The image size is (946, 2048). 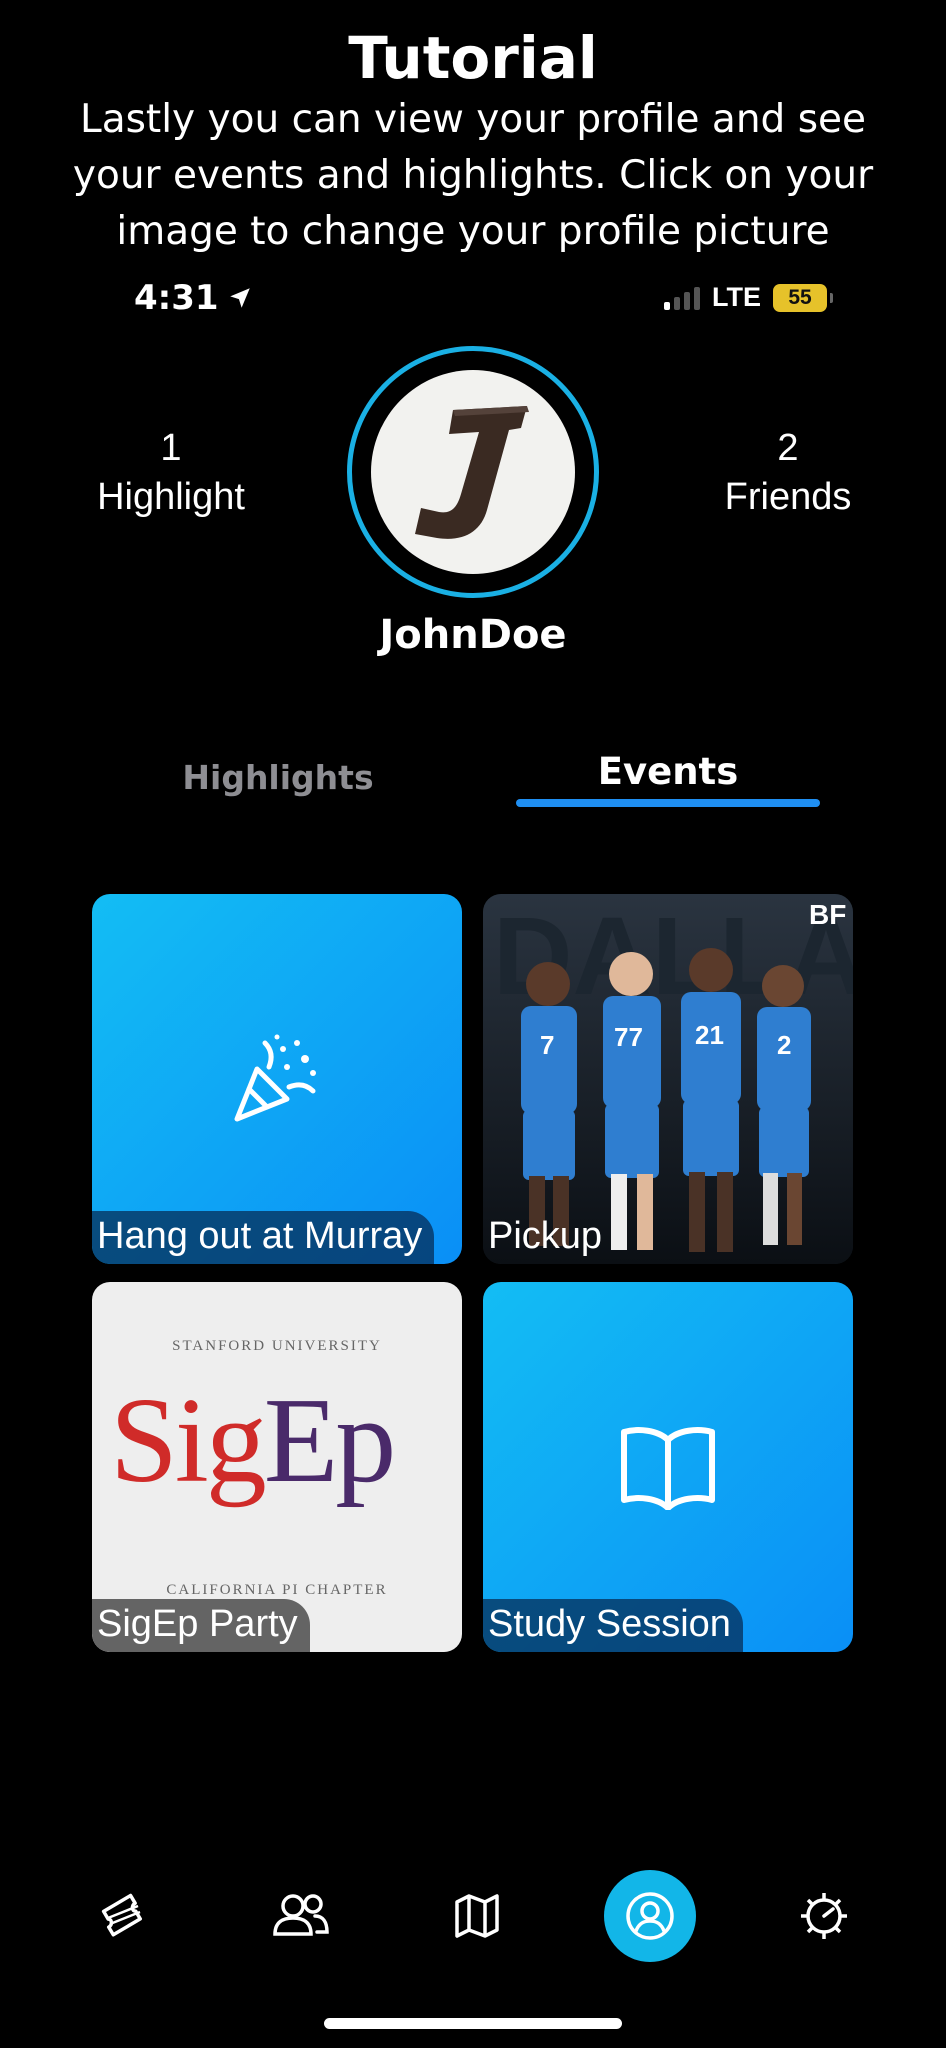 What do you see at coordinates (788, 448) in the screenshot?
I see `friends-count: 2` at bounding box center [788, 448].